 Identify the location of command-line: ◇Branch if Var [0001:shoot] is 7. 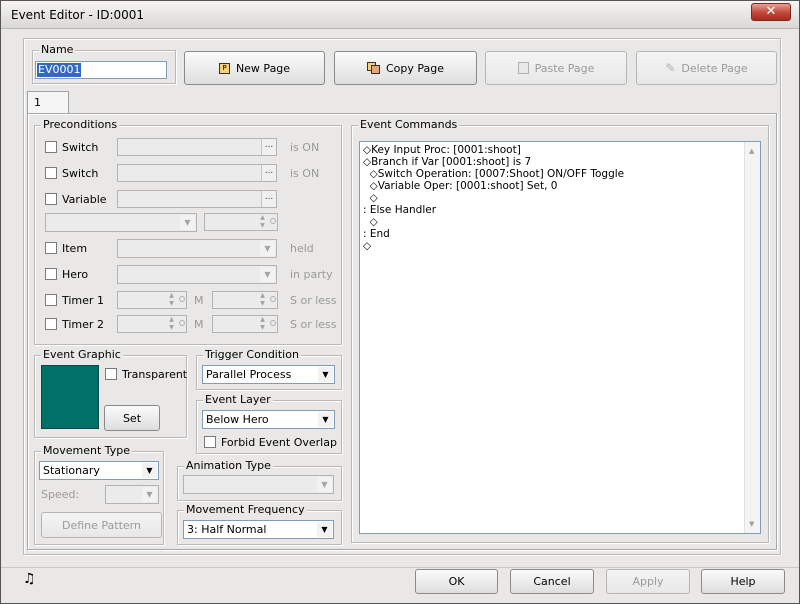
(561, 162).